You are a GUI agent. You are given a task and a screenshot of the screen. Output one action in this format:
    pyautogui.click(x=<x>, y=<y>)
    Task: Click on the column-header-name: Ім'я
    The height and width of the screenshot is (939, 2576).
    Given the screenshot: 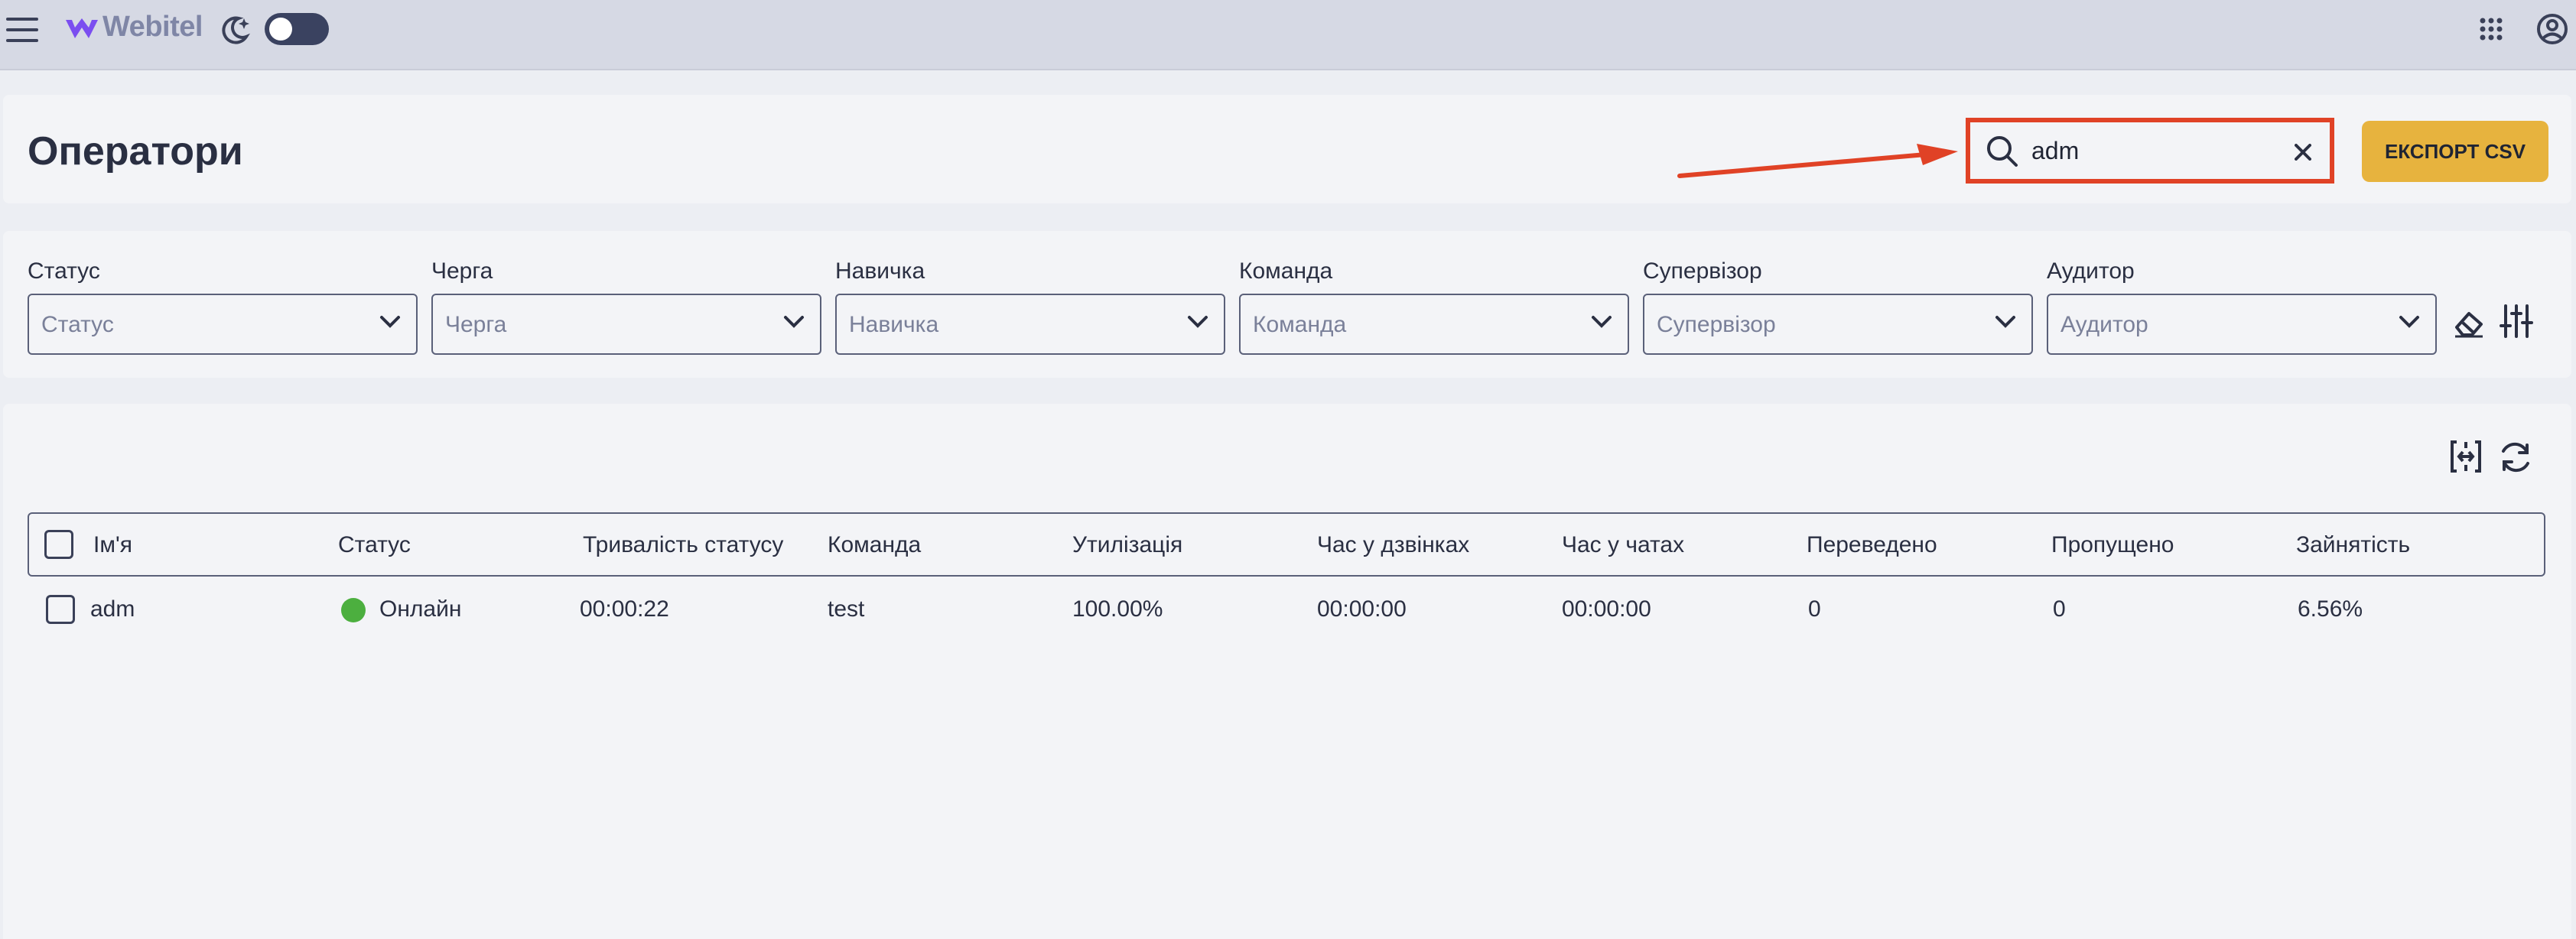 What is the action you would take?
    pyautogui.click(x=112, y=545)
    